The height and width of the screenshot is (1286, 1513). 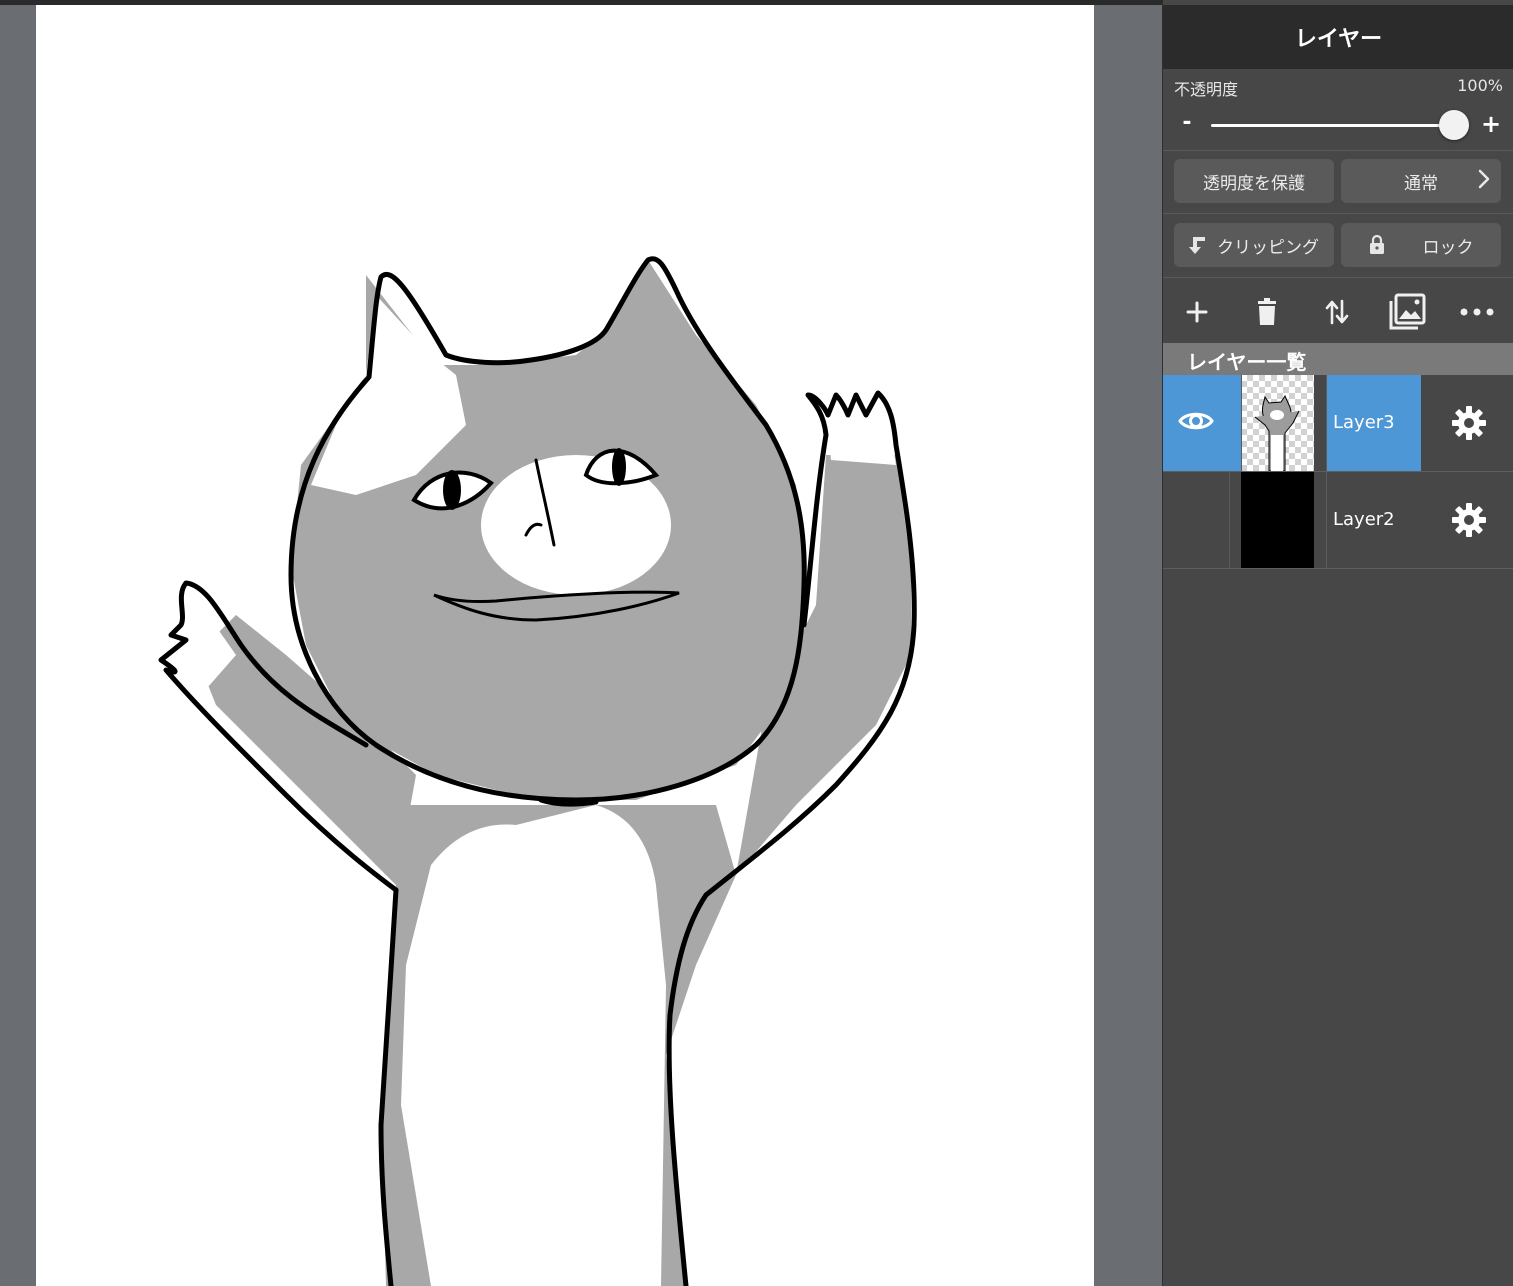 I want to click on panel-header: レイヤー, so click(x=1338, y=37).